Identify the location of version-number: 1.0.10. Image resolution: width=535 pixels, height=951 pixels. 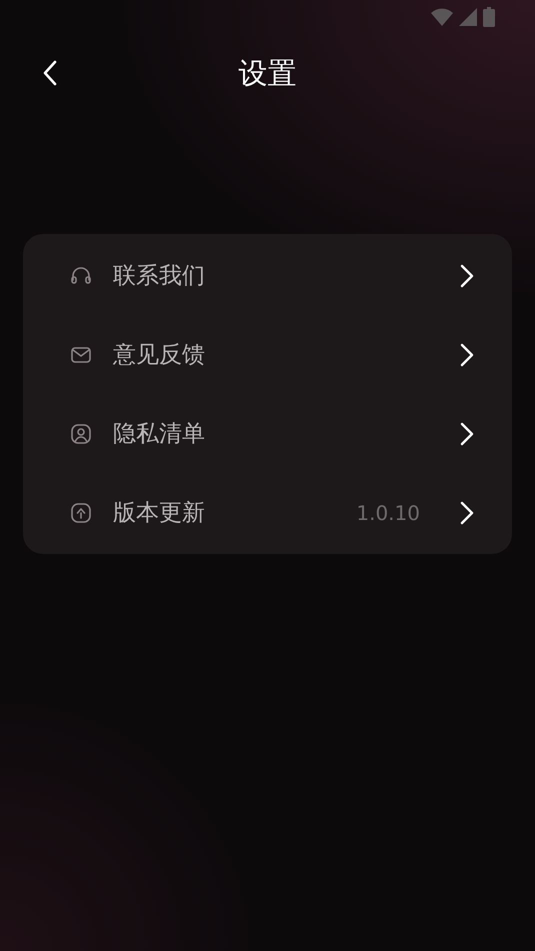
(388, 512).